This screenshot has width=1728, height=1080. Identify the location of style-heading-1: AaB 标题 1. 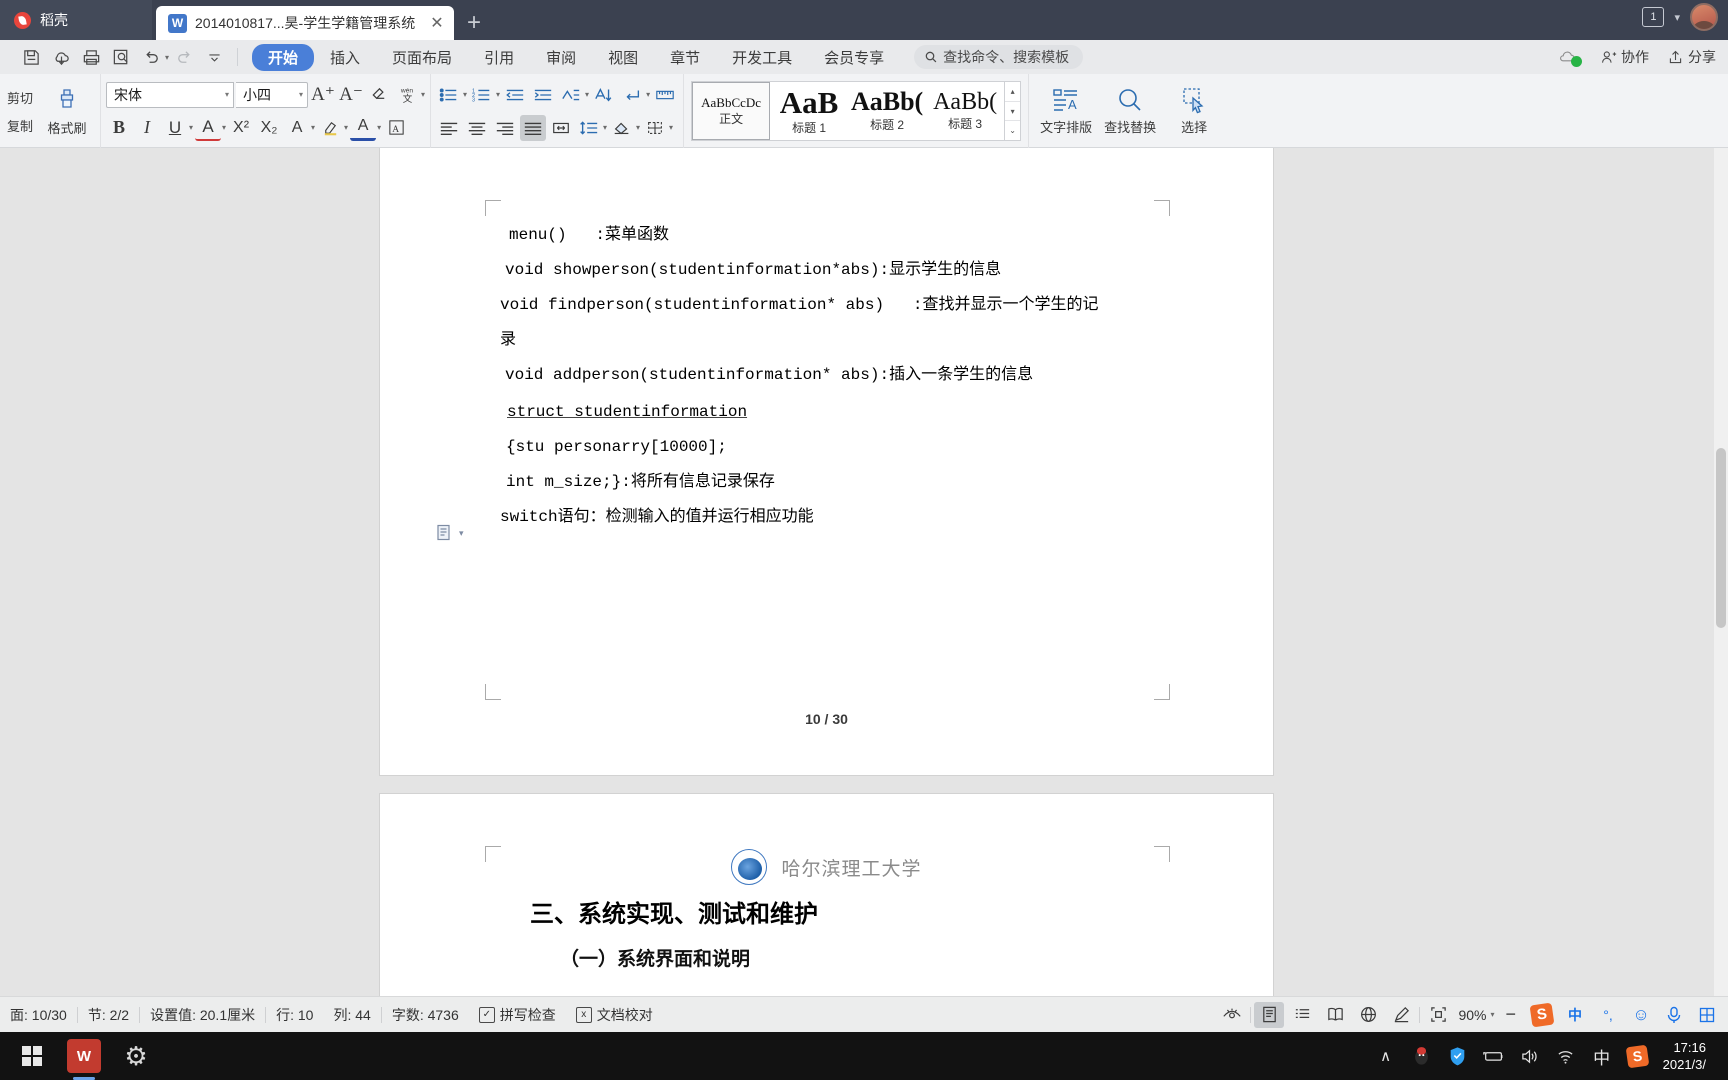
(809, 111).